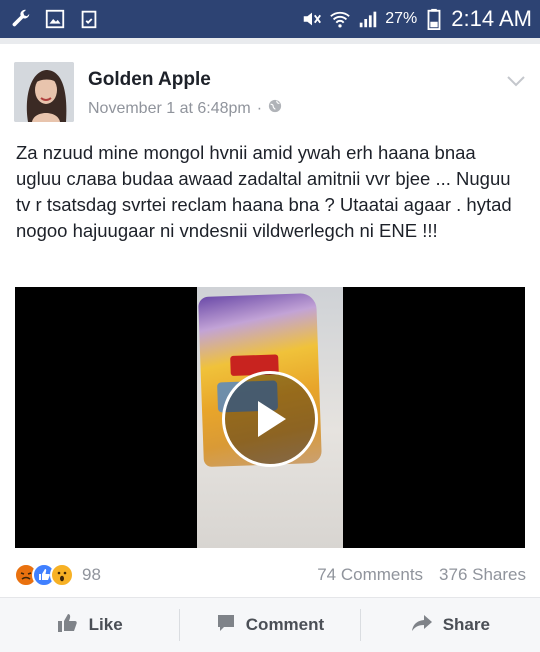  Describe the element at coordinates (55, 19) in the screenshot. I see `image-icon` at that location.